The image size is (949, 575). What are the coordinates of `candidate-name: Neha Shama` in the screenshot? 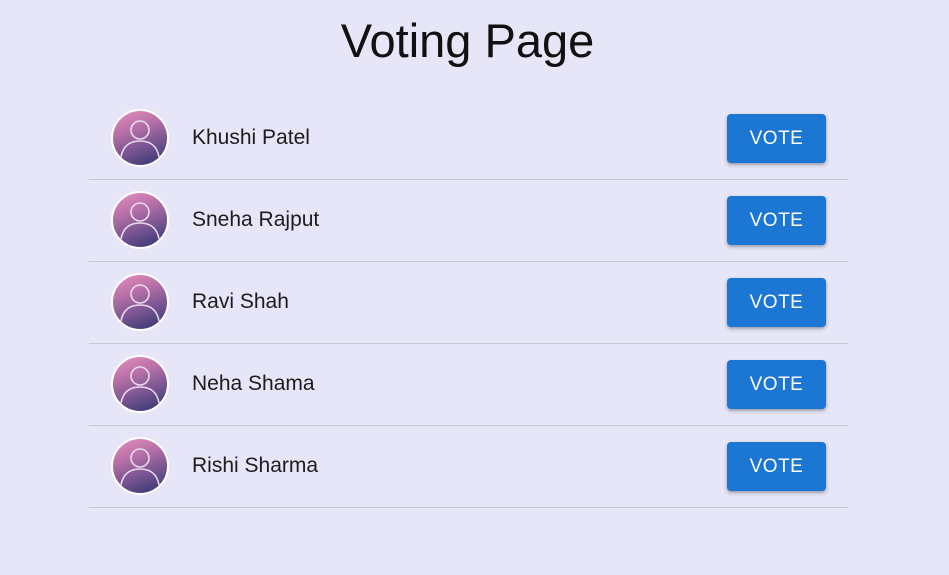 It's located at (253, 383).